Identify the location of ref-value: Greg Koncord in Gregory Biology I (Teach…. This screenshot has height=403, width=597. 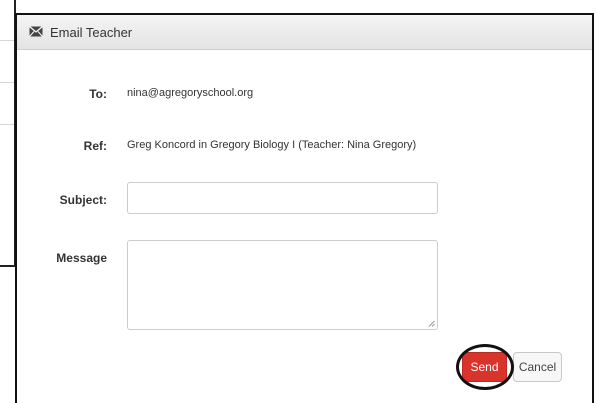
(272, 145).